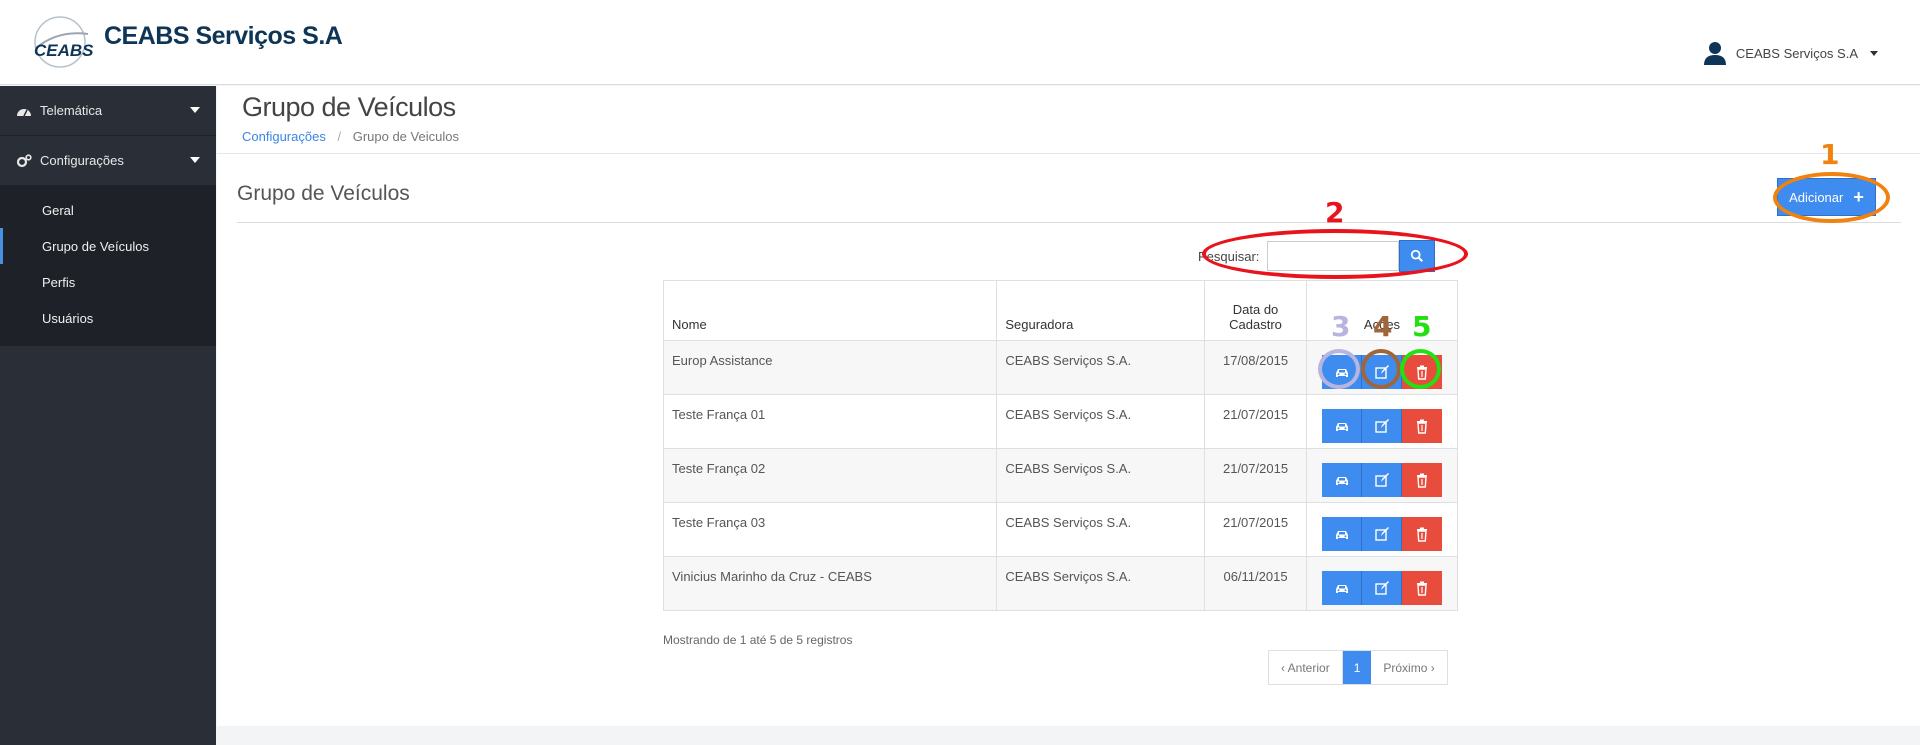  I want to click on cell-name: Teste França 02, so click(830, 475).